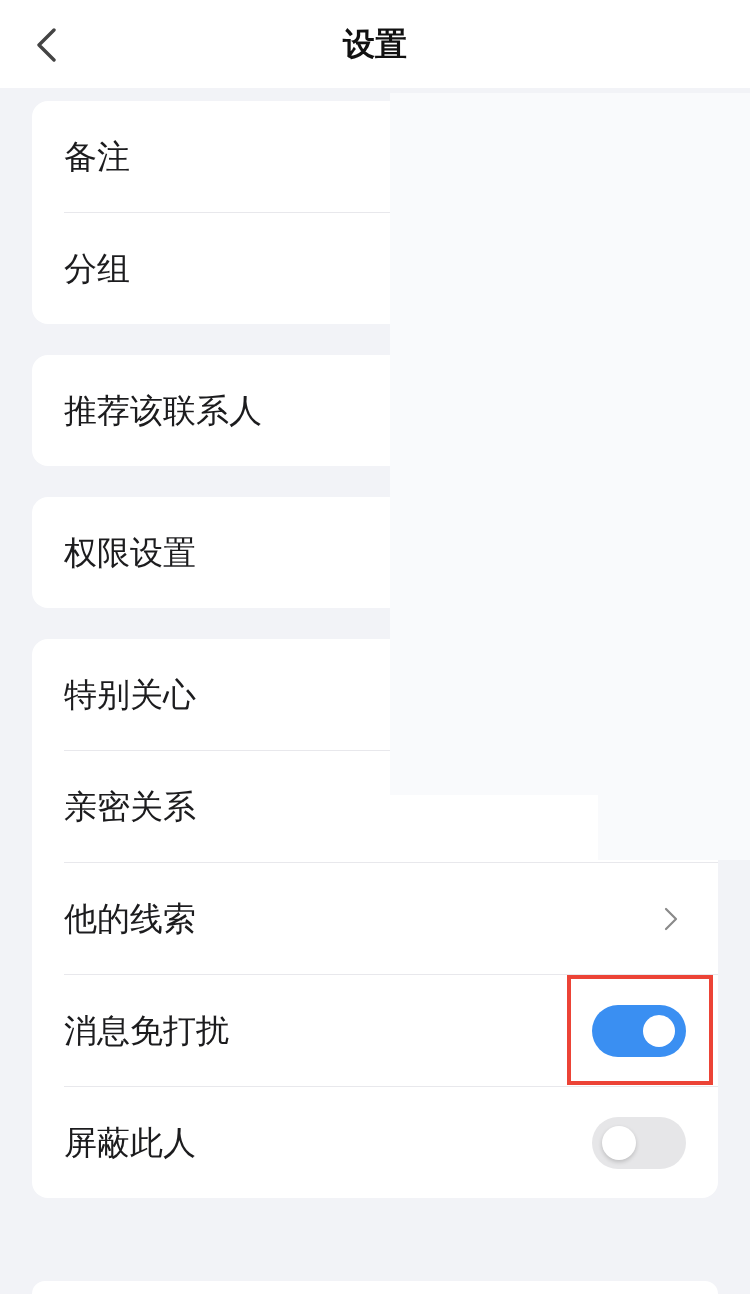 This screenshot has width=750, height=1294. What do you see at coordinates (130, 1142) in the screenshot?
I see `row-label: 屏蔽此人` at bounding box center [130, 1142].